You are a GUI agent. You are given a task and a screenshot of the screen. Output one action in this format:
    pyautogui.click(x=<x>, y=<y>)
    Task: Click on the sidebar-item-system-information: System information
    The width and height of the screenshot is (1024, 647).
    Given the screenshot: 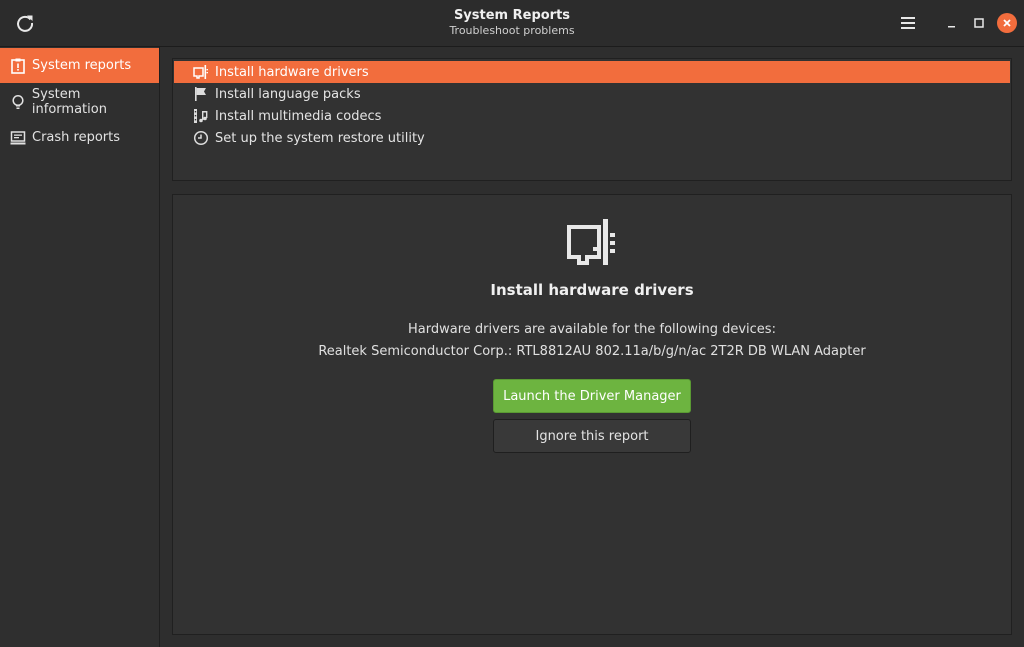 What is the action you would take?
    pyautogui.click(x=79, y=101)
    